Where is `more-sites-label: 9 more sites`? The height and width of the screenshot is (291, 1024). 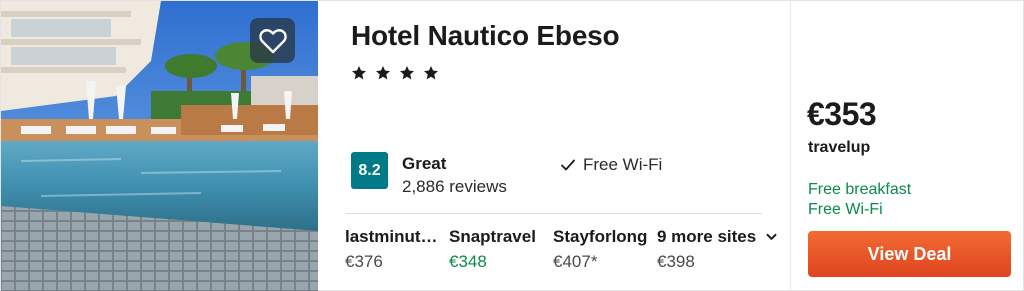 more-sites-label: 9 more sites is located at coordinates (707, 236).